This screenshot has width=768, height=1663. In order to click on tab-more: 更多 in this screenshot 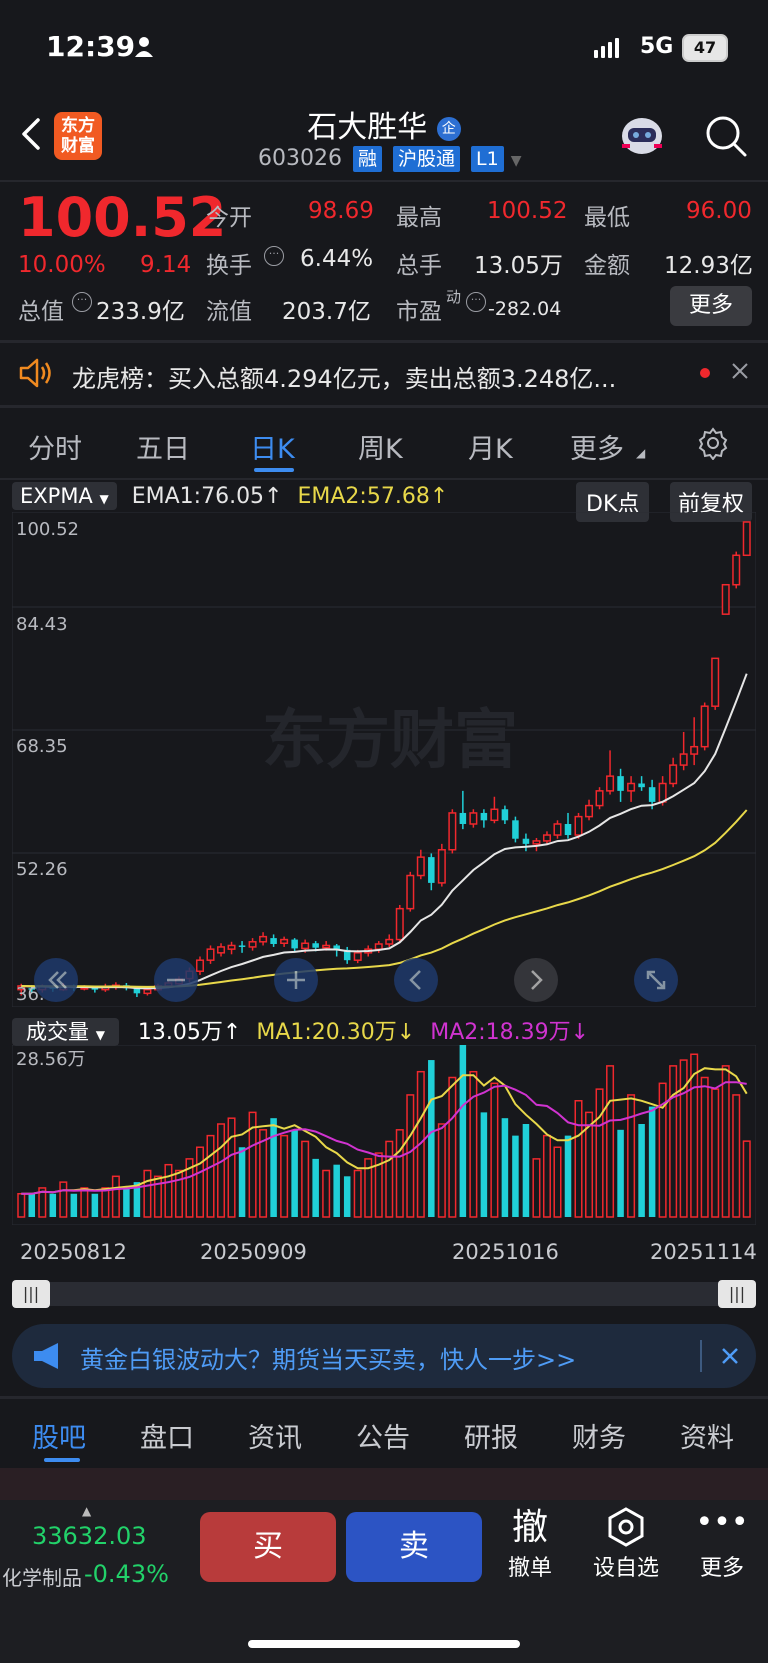, I will do `click(597, 446)`.